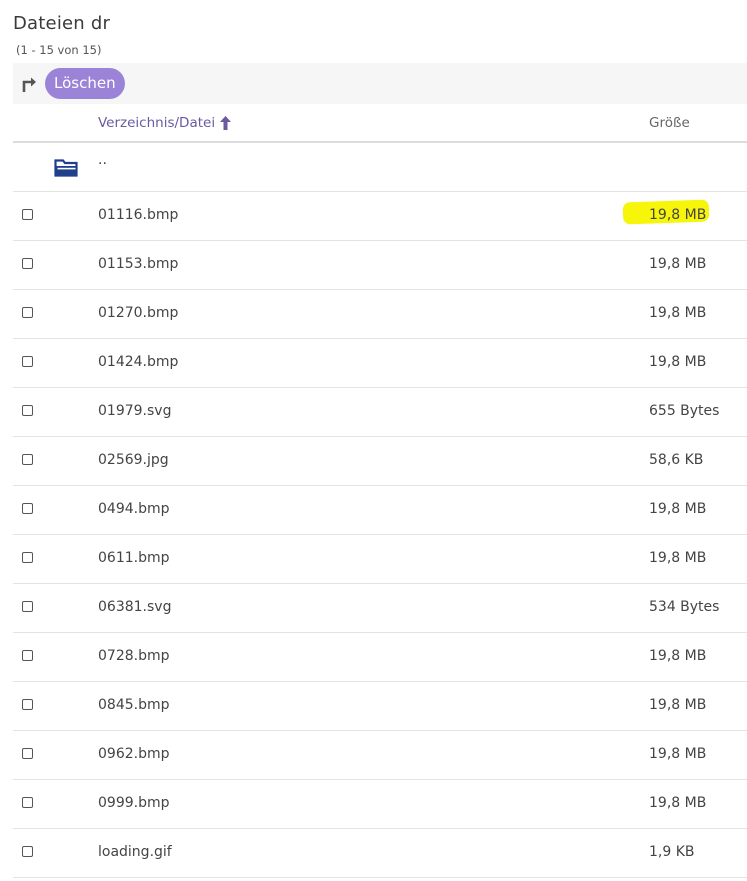 Image resolution: width=747 pixels, height=881 pixels. What do you see at coordinates (138, 264) in the screenshot?
I see `file-name: 01153.bmp` at bounding box center [138, 264].